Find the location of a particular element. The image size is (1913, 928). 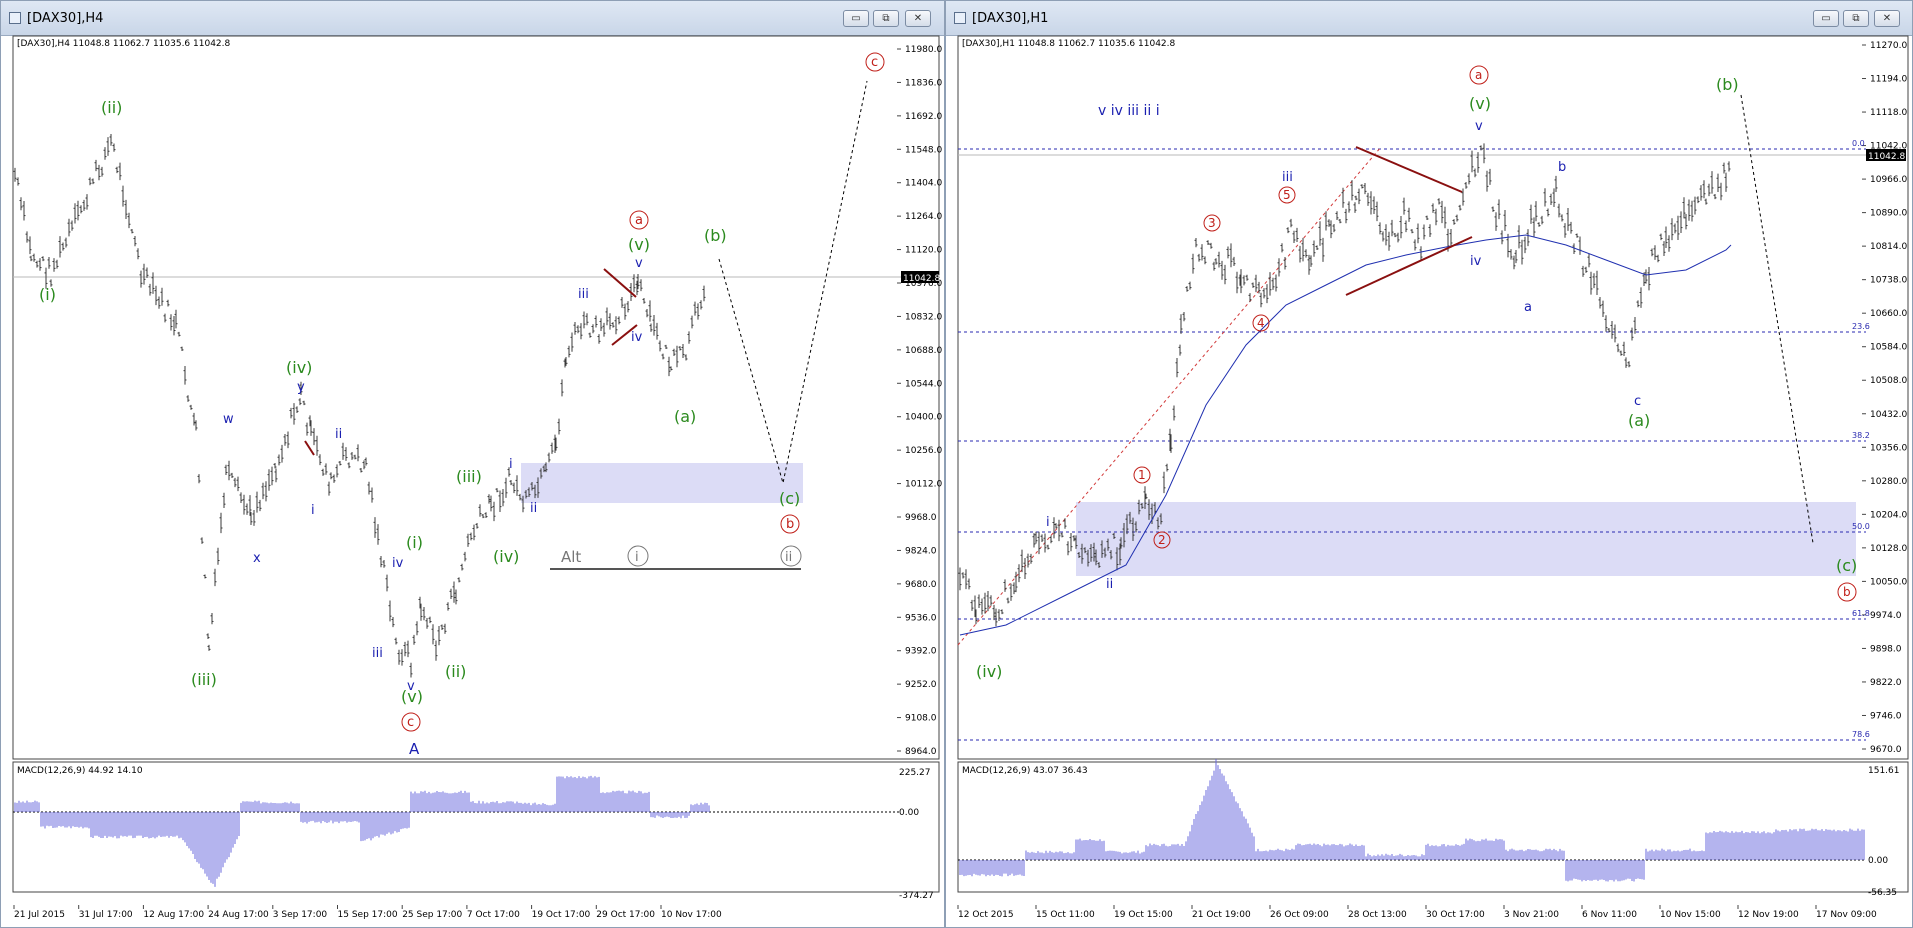

wave-iii: (iii) is located at coordinates (204, 679).